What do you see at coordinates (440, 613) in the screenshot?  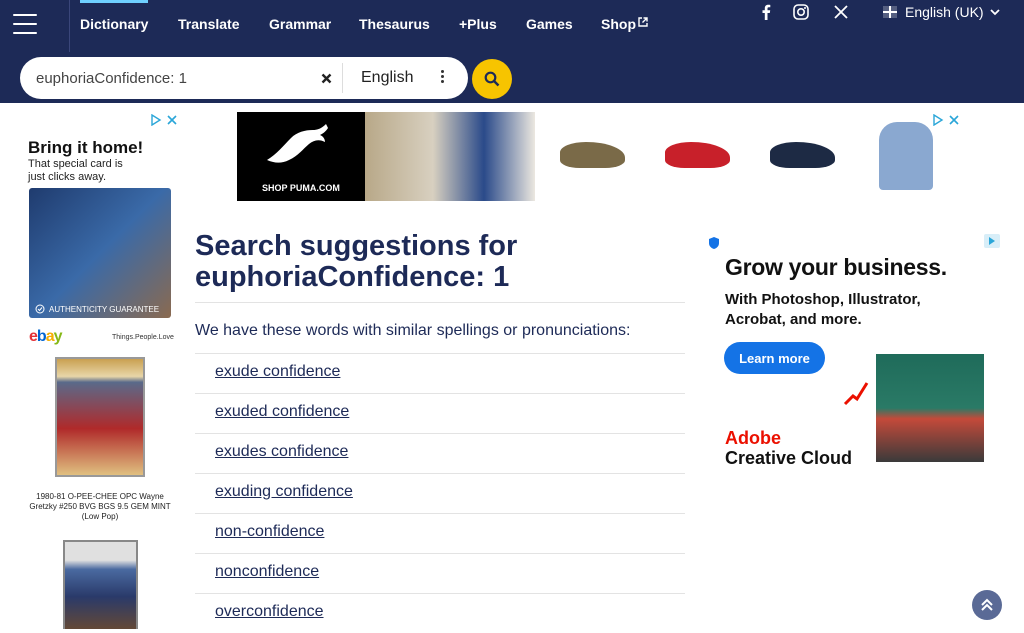 I see `list-item: overconfidence` at bounding box center [440, 613].